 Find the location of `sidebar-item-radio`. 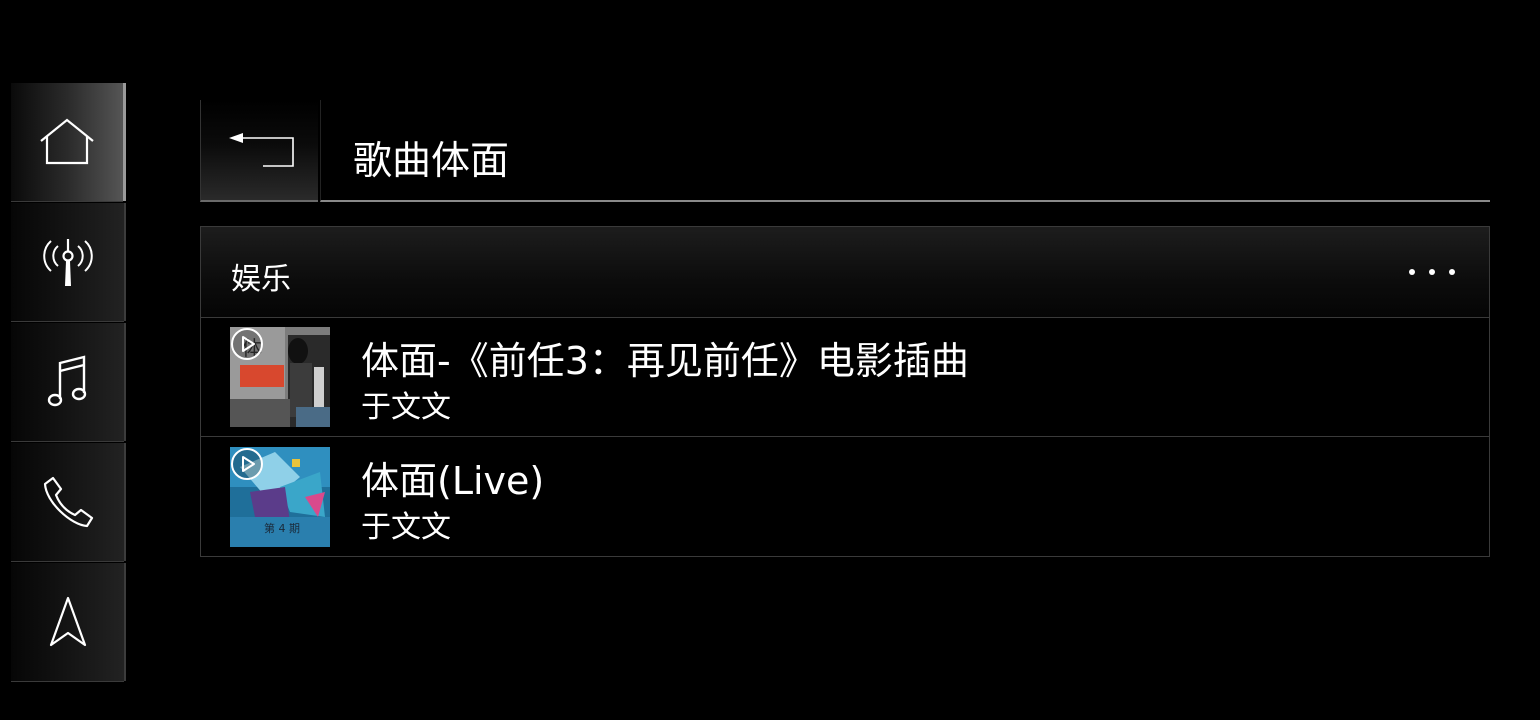

sidebar-item-radio is located at coordinates (68, 262).